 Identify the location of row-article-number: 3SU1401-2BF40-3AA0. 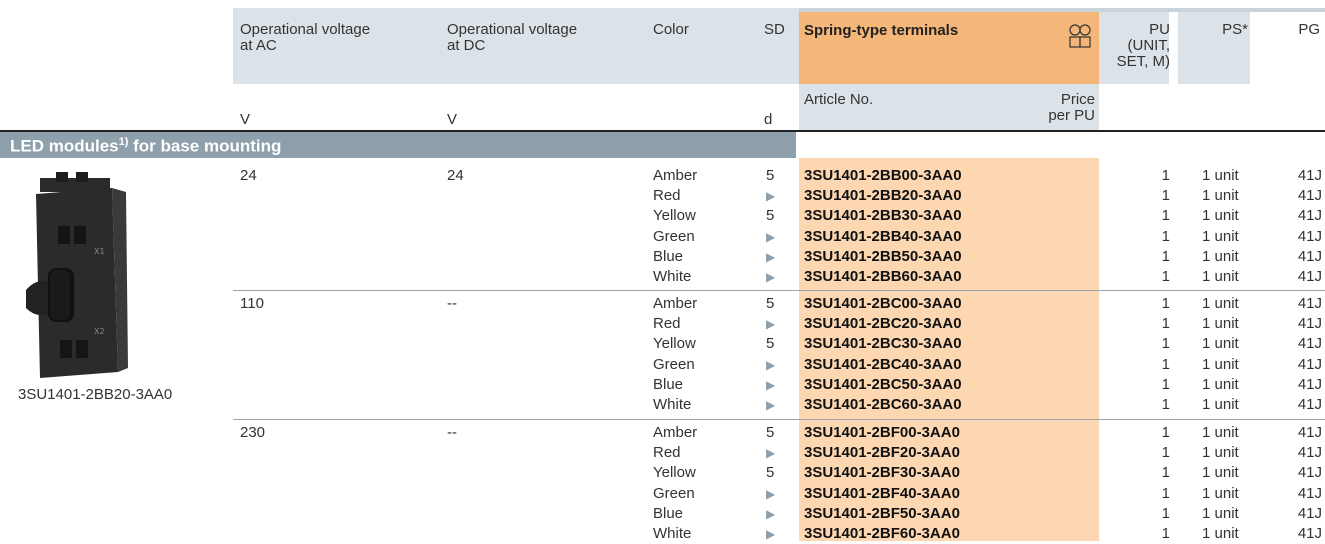
(882, 494).